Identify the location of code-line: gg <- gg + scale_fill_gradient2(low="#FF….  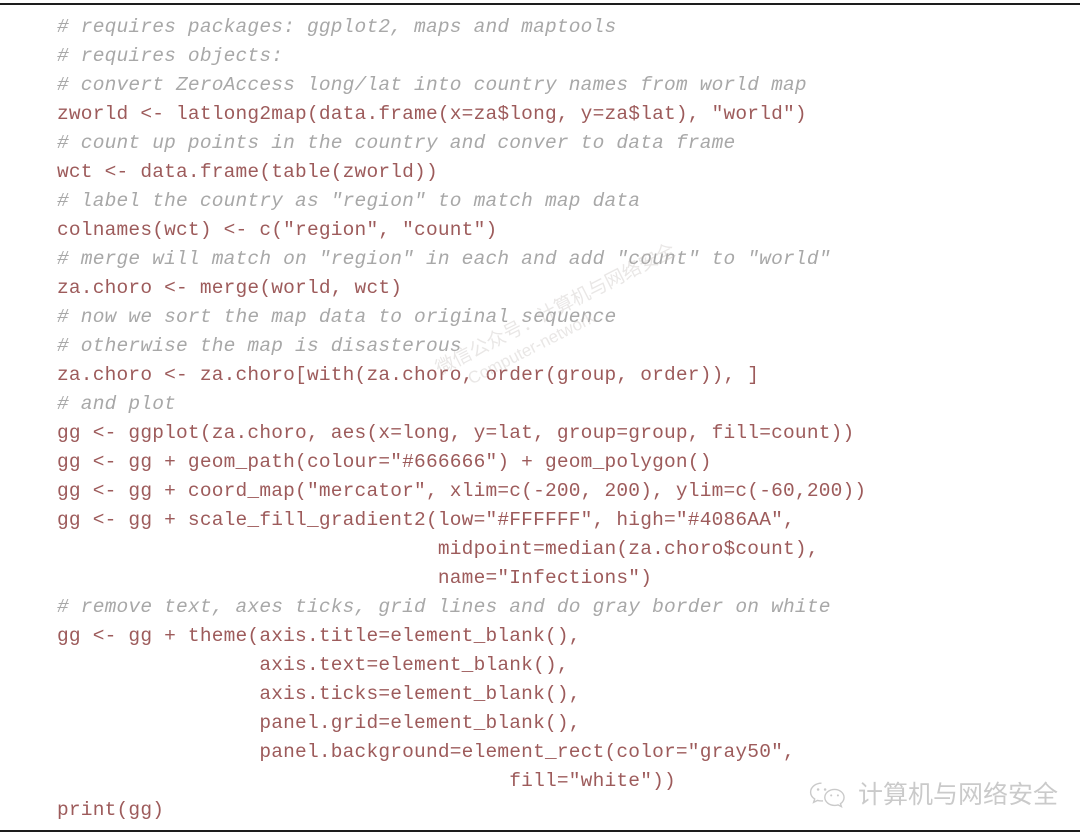
(426, 520).